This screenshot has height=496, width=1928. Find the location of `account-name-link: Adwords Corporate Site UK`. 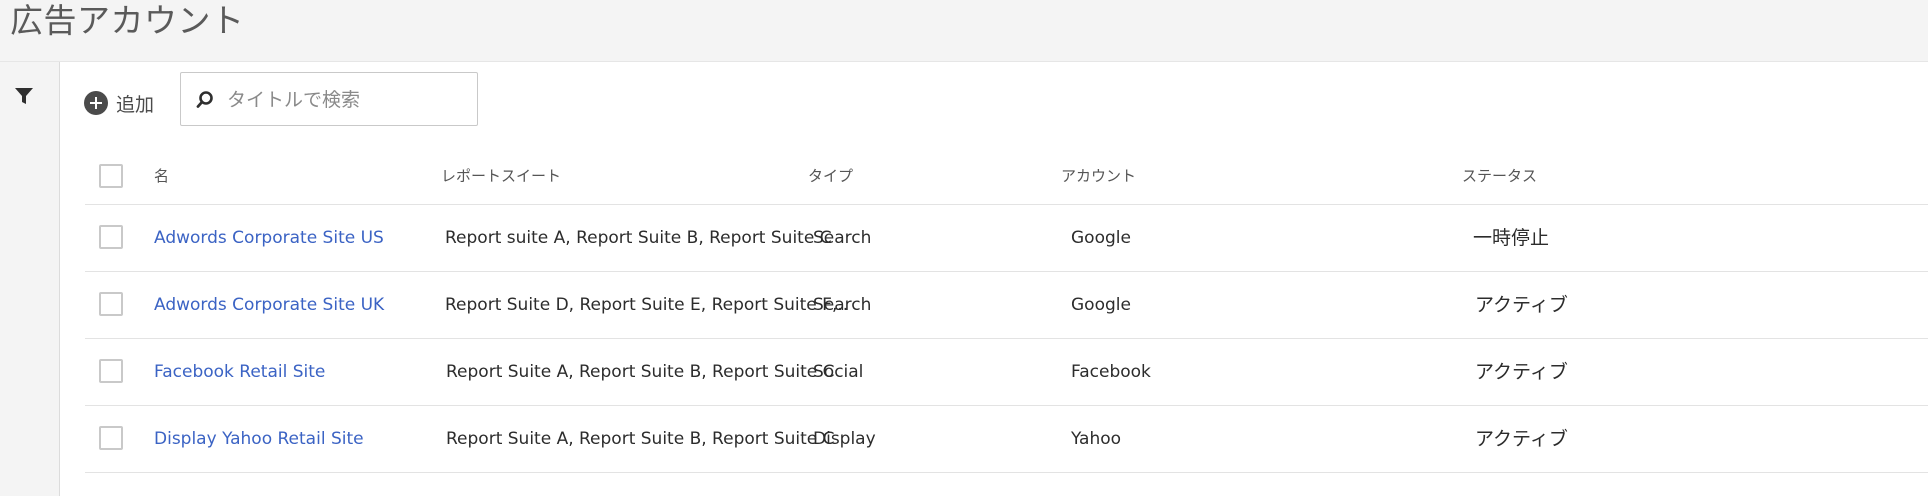

account-name-link: Adwords Corporate Site UK is located at coordinates (269, 305).